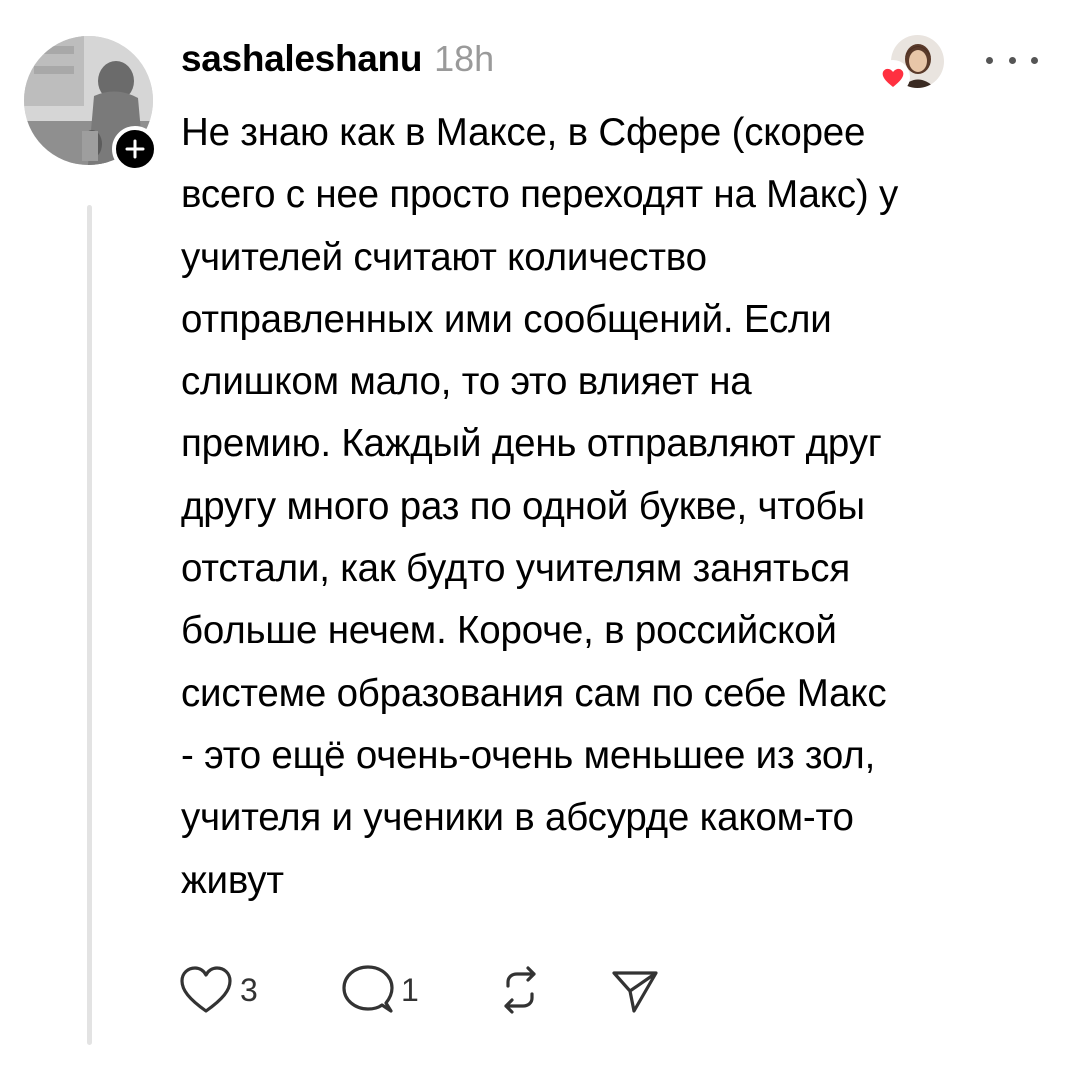 The height and width of the screenshot is (1073, 1080). Describe the element at coordinates (893, 77) in the screenshot. I see `heart-icon` at that location.